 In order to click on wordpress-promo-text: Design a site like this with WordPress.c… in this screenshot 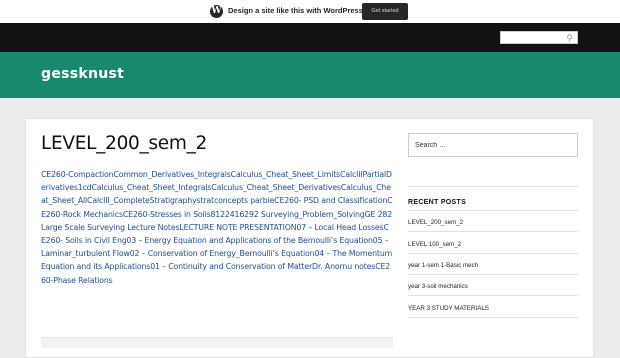, I will do `click(304, 10)`.